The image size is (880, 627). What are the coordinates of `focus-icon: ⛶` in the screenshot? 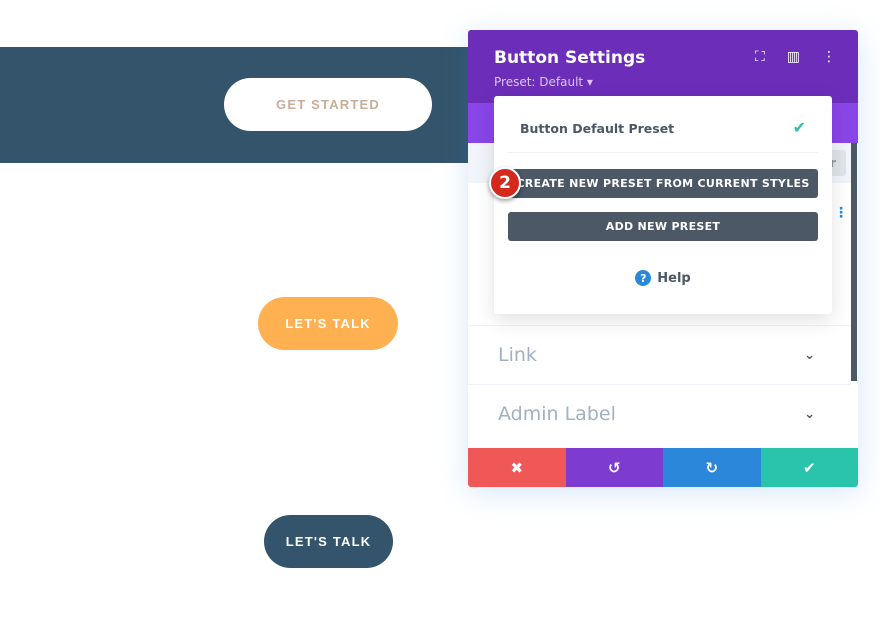 It's located at (760, 57).